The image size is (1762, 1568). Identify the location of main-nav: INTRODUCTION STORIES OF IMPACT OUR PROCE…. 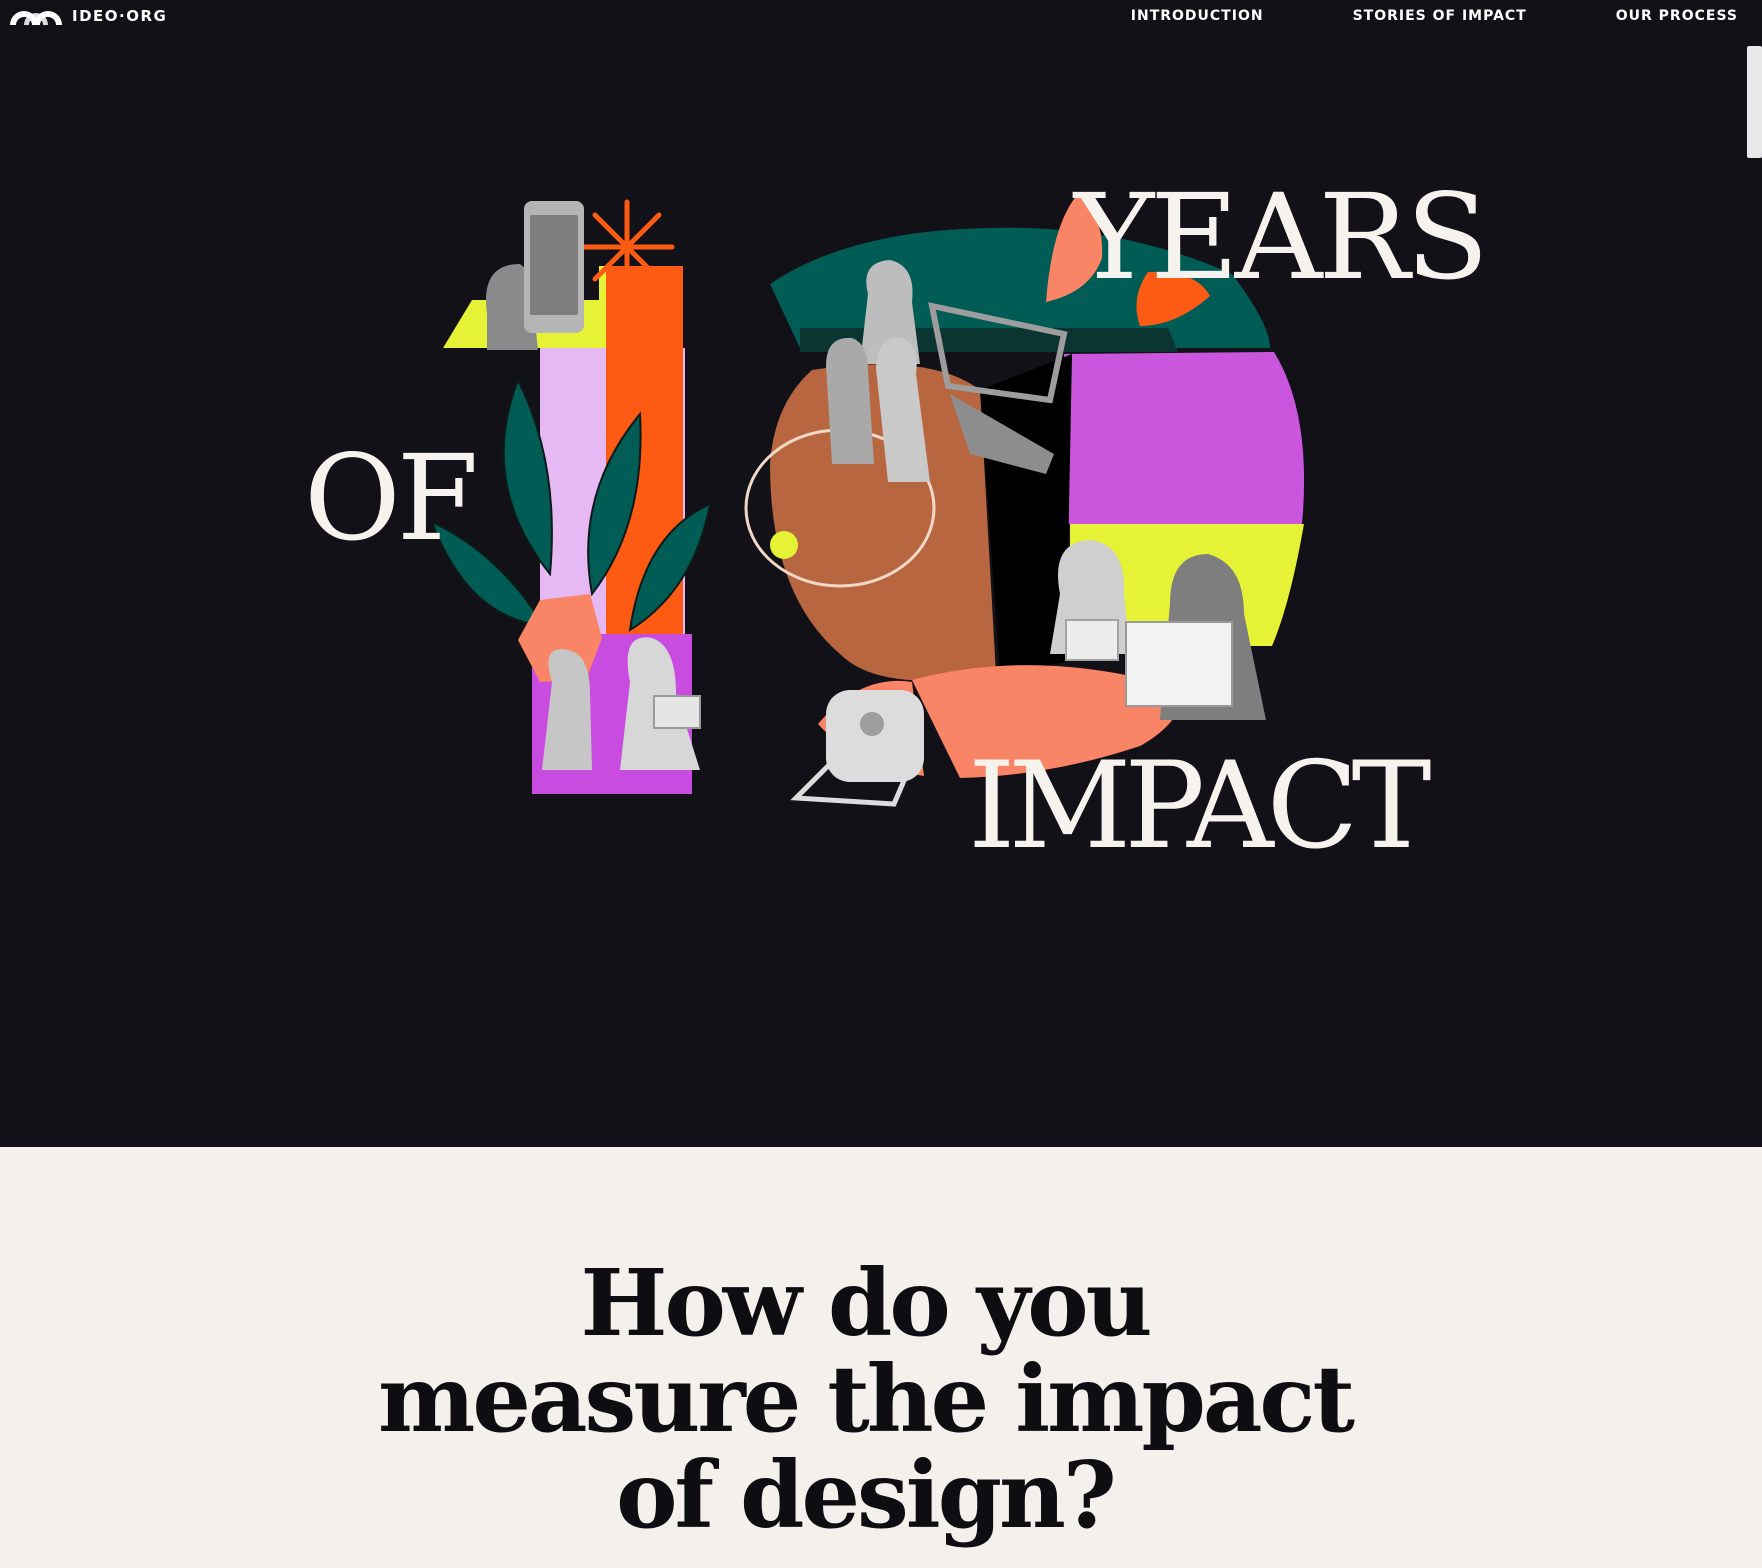
(1434, 16).